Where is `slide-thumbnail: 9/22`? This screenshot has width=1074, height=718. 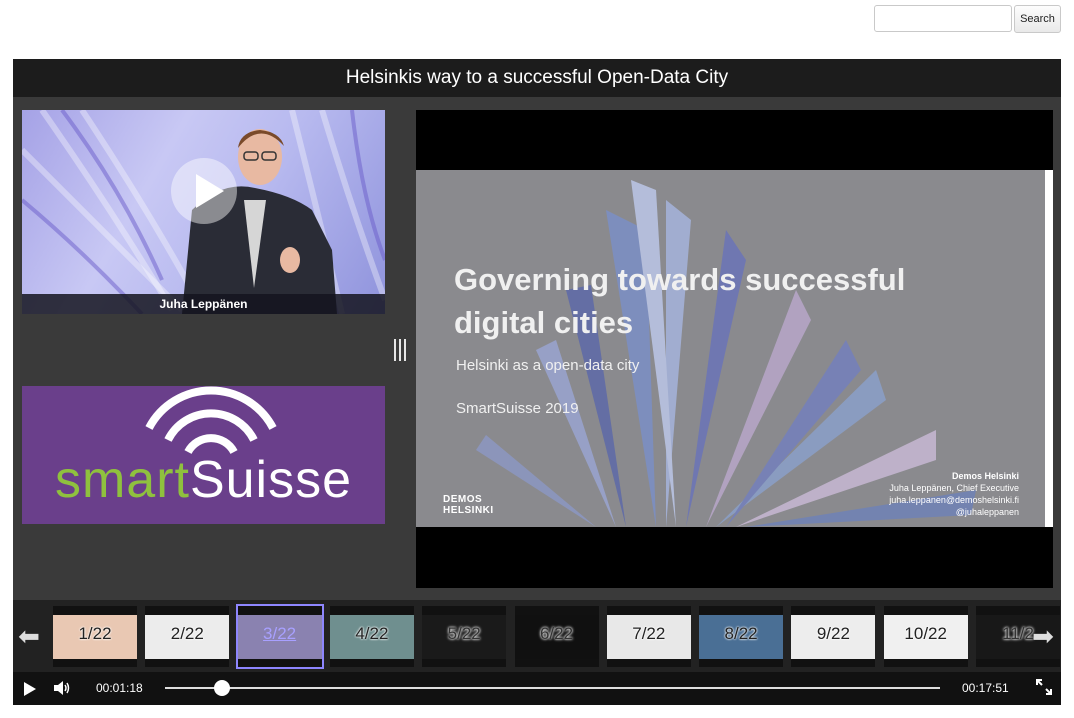
slide-thumbnail: 9/22 is located at coordinates (833, 636).